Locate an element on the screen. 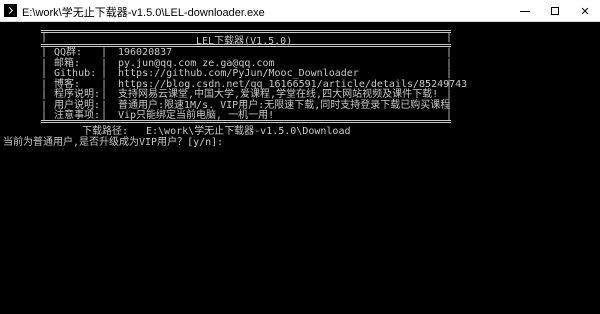  minimize-icon is located at coordinates (525, 11).